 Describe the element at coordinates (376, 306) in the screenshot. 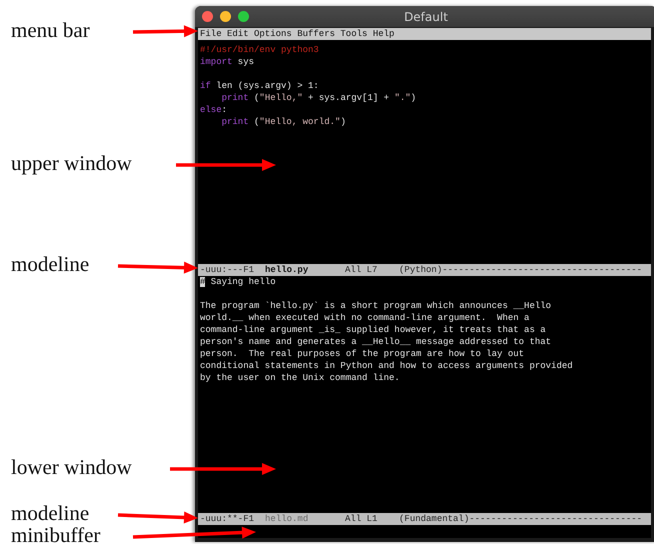

I see `text-line: The program `hello.py` is a short program which announces __Hello` at that location.